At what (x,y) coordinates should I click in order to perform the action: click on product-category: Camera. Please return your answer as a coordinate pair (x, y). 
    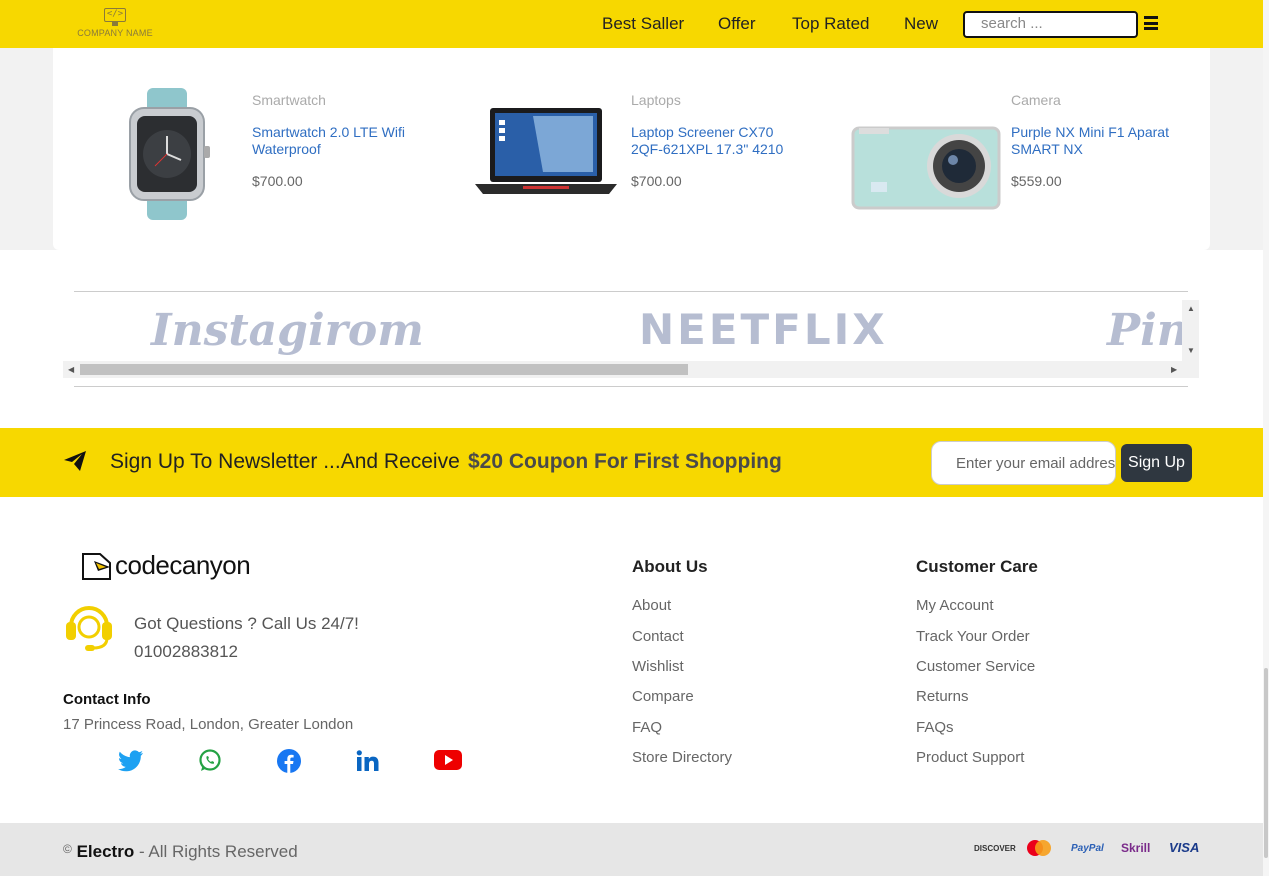
    Looking at the image, I should click on (1036, 100).